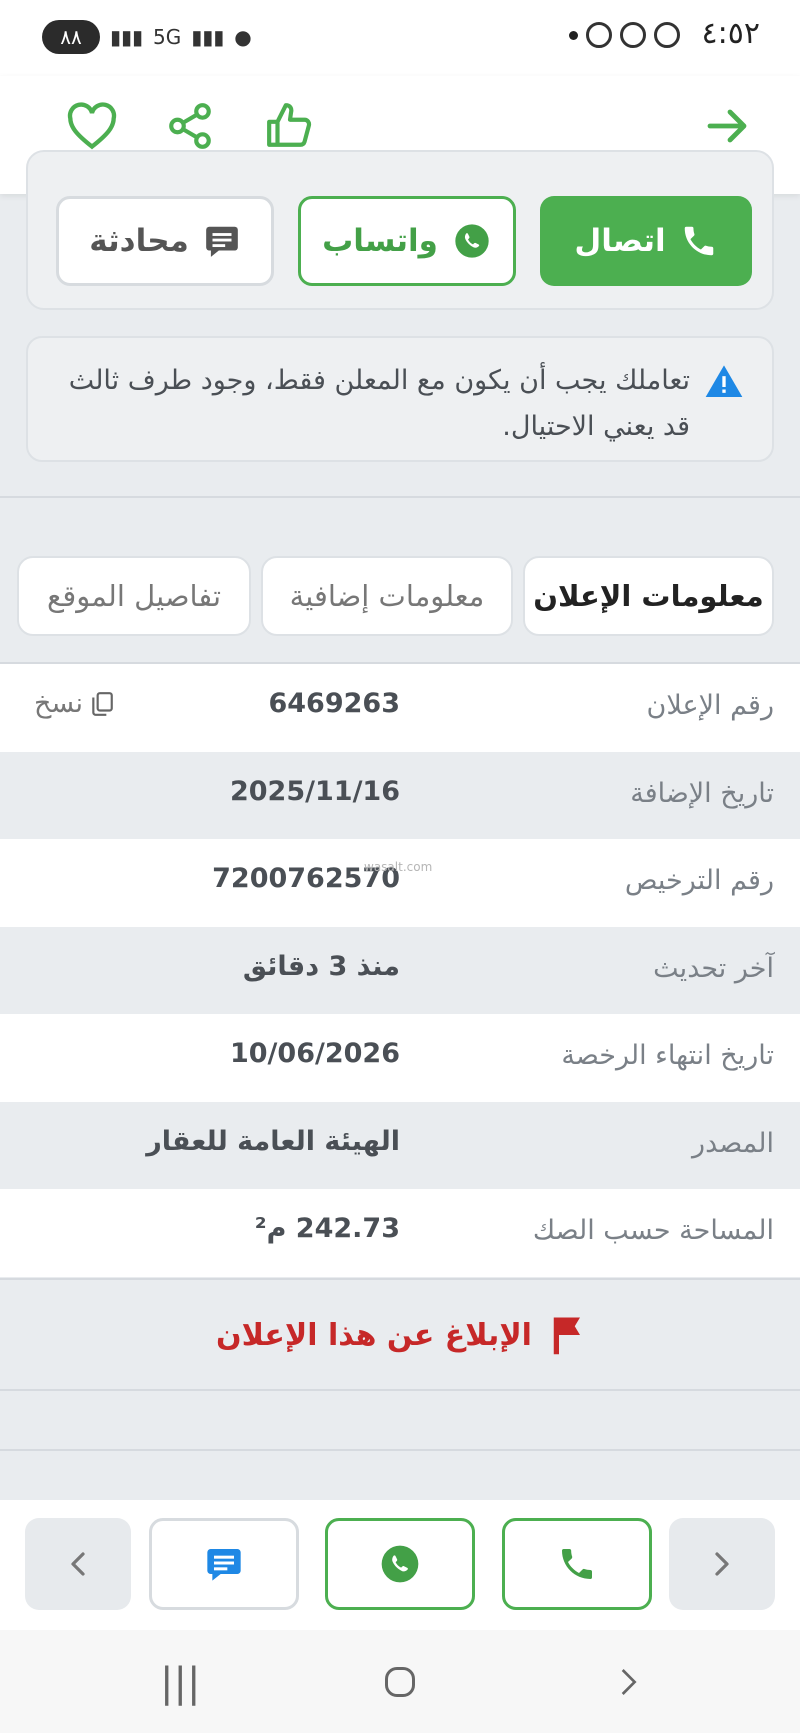 This screenshot has height=1733, width=800. Describe the element at coordinates (728, 126) in the screenshot. I see `arrow-right-icon` at that location.